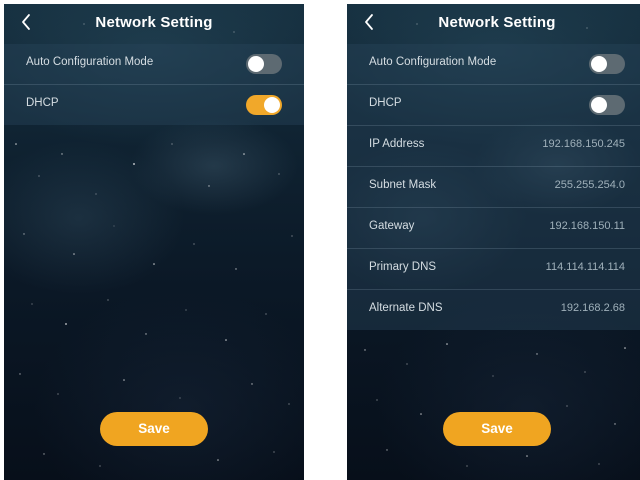  I want to click on settings-list: Auto Configuration Mode DHCP, so click(154, 84).